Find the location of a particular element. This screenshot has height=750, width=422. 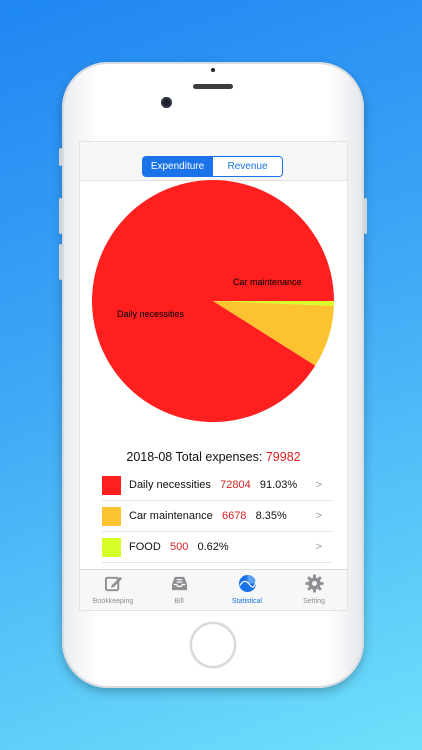

tab-label: Statistical is located at coordinates (247, 601).